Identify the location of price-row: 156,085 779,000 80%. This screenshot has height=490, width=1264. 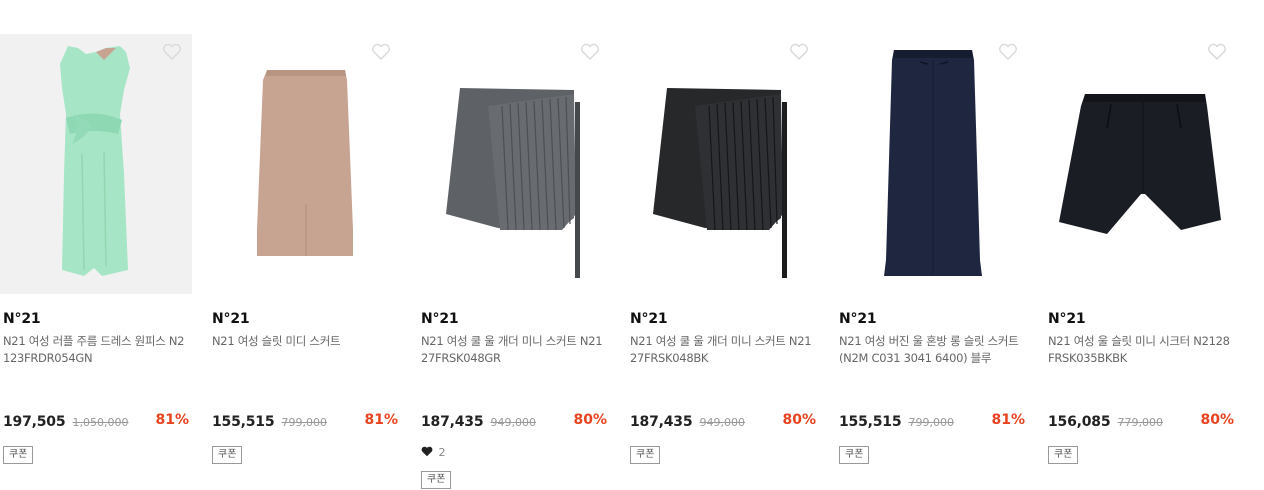
(1141, 421).